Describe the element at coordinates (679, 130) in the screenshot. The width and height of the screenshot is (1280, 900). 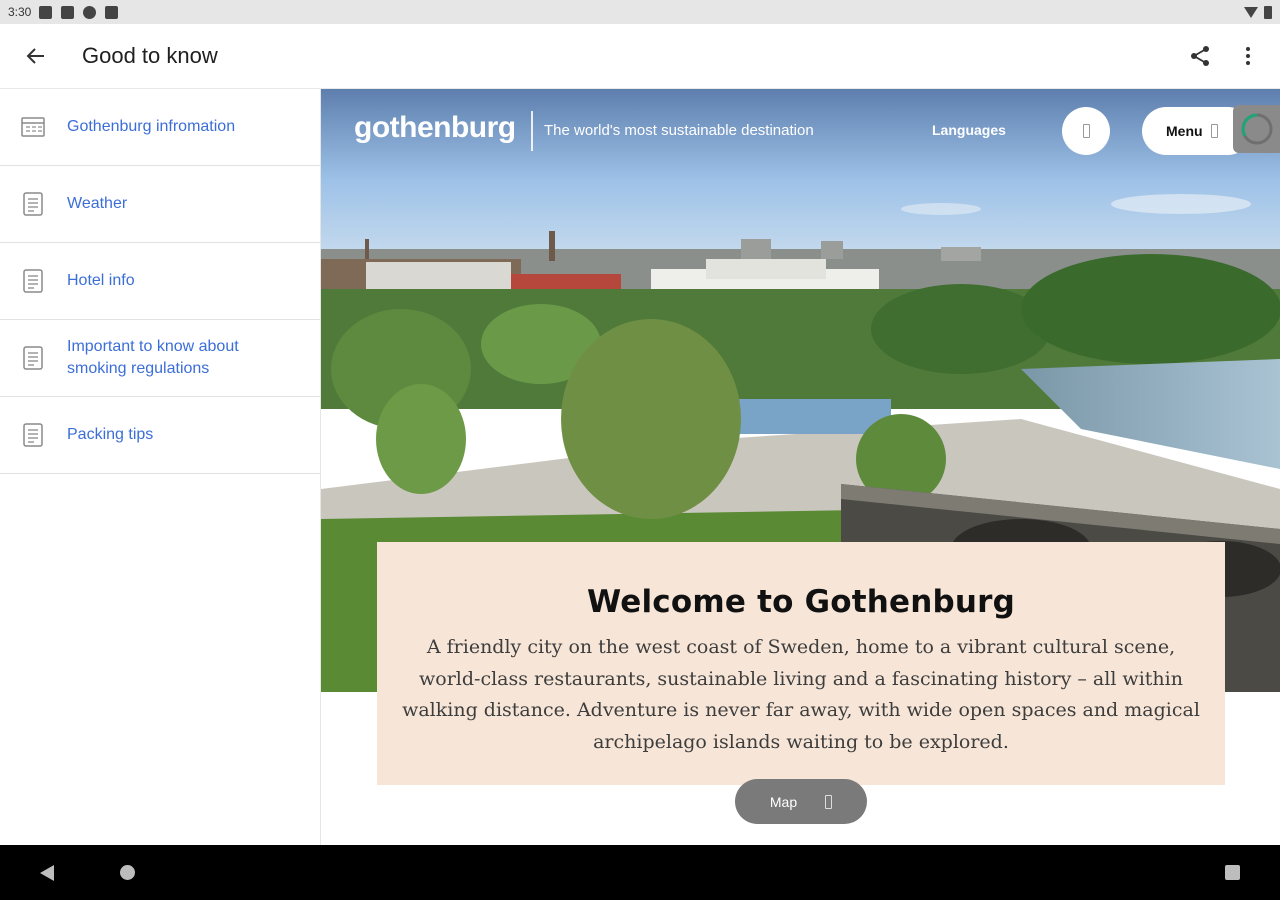
I see `site-tagline: The world's most sustainable destination` at that location.